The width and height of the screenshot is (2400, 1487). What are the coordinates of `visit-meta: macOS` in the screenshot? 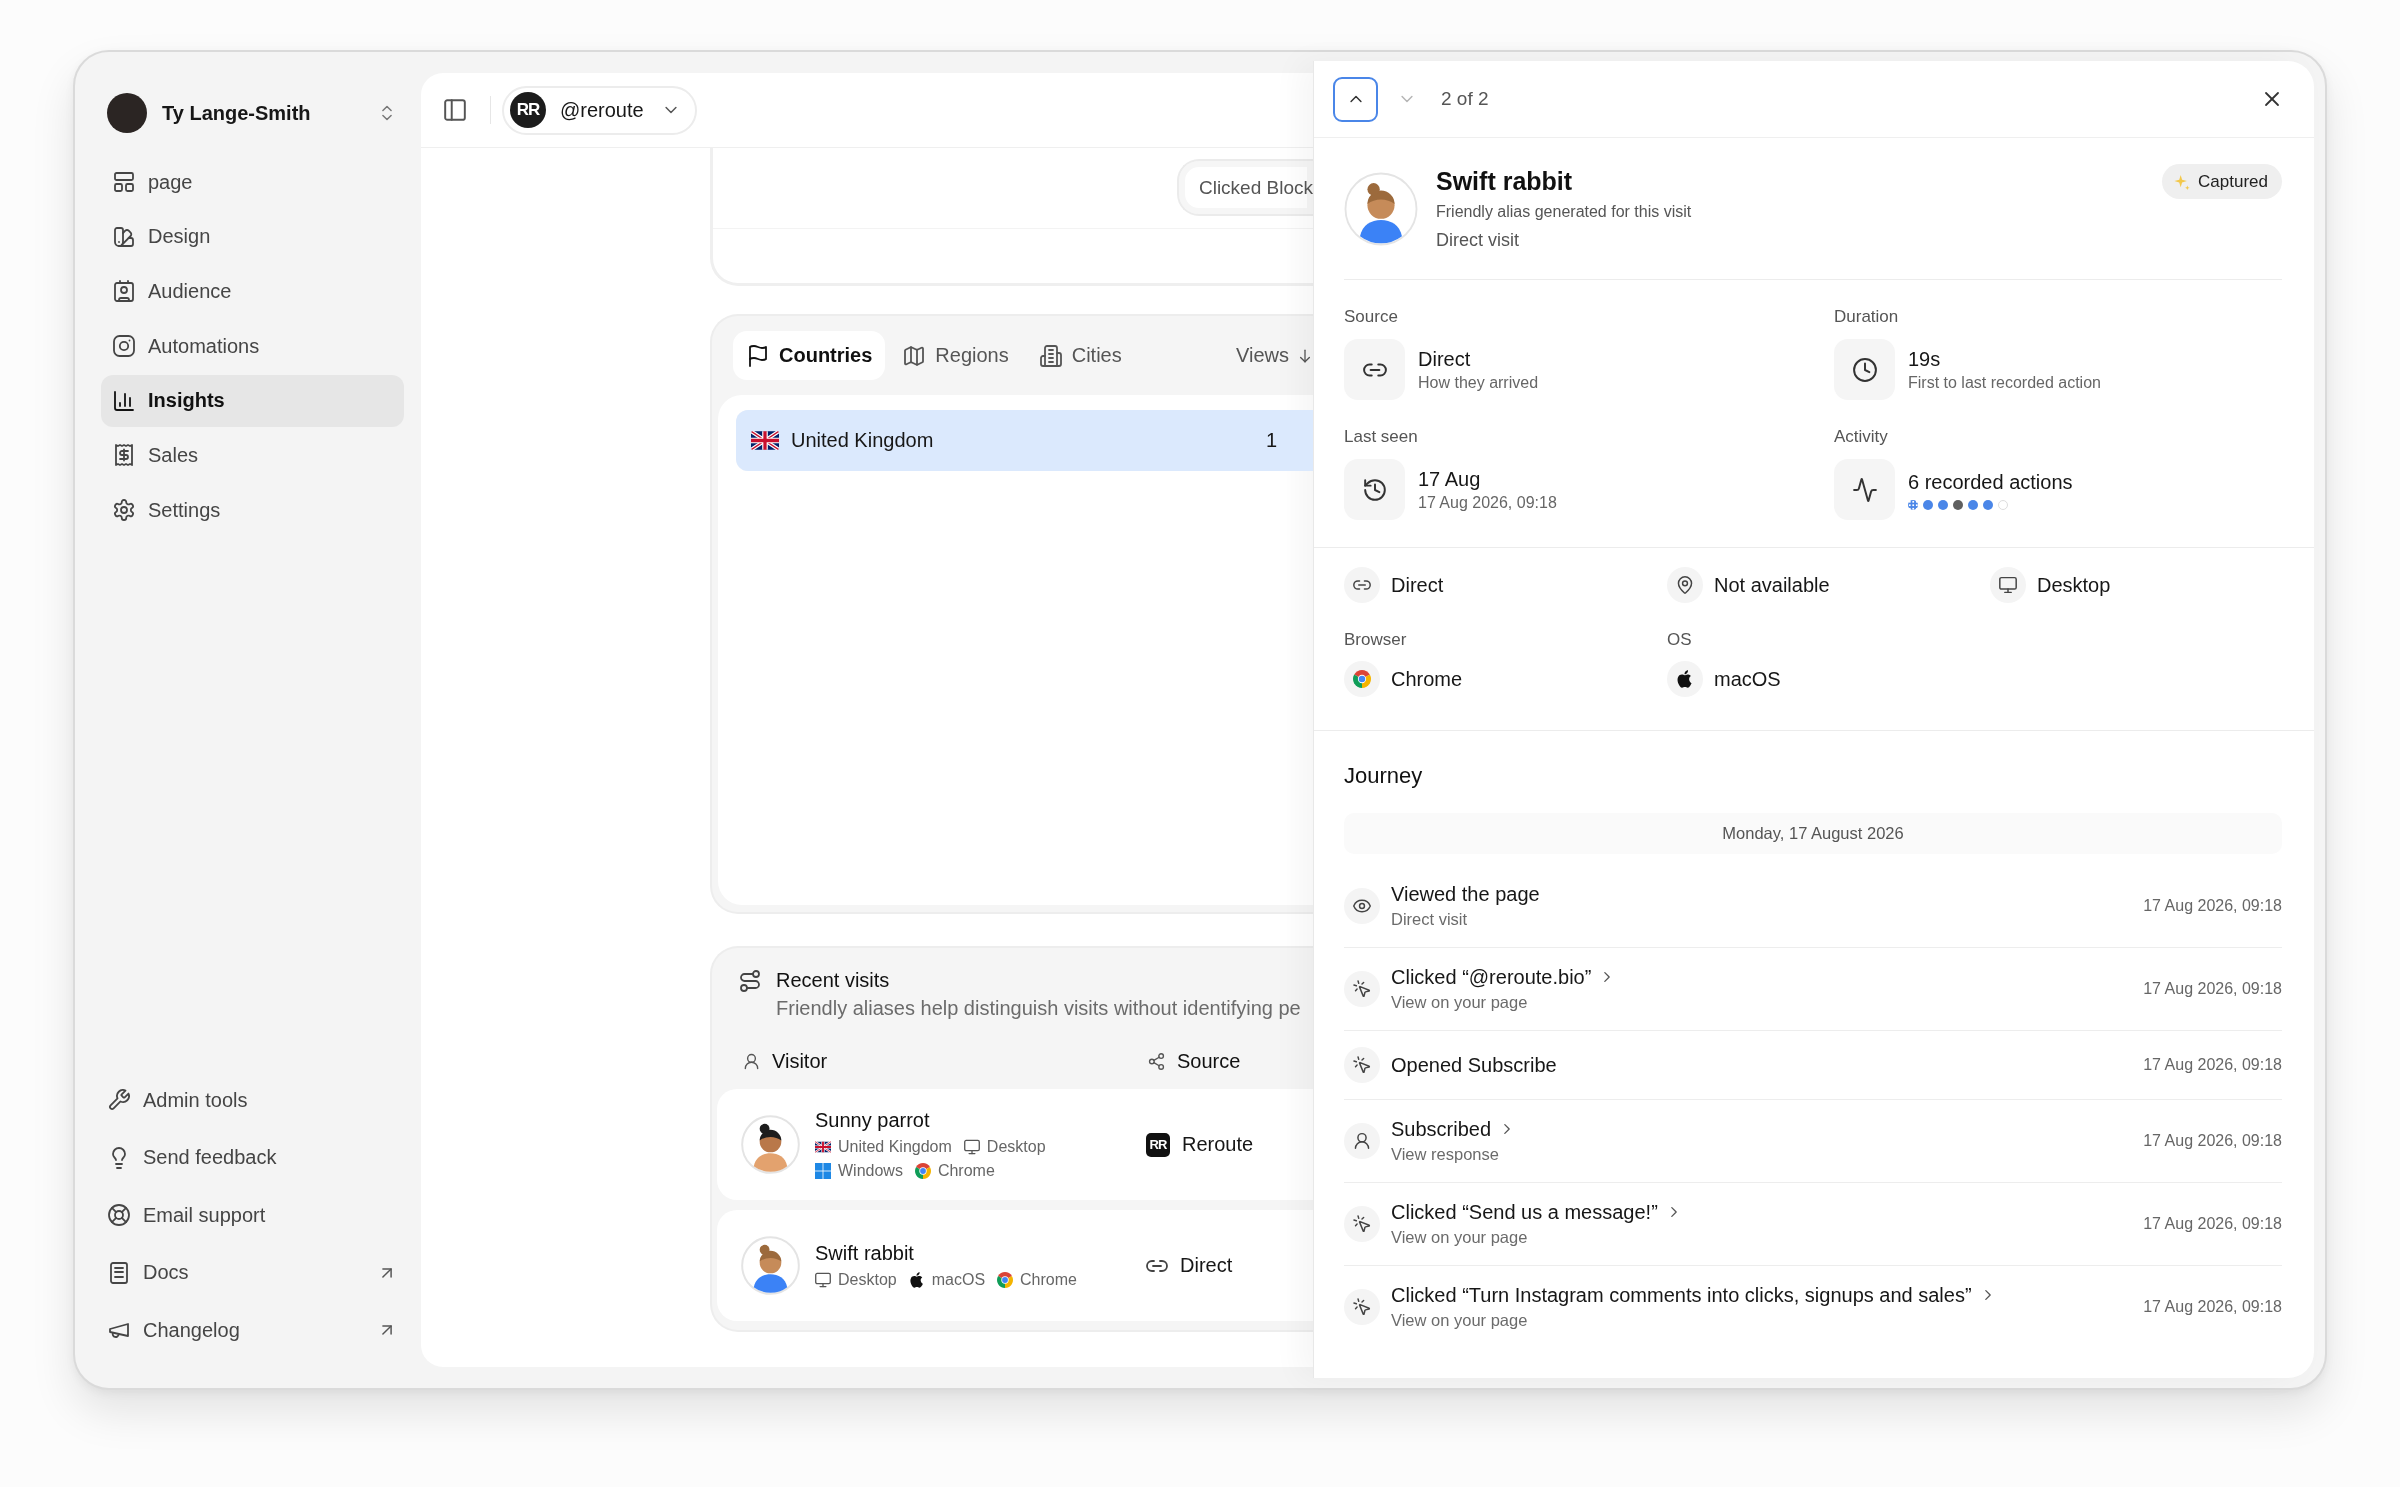 It's located at (958, 1279).